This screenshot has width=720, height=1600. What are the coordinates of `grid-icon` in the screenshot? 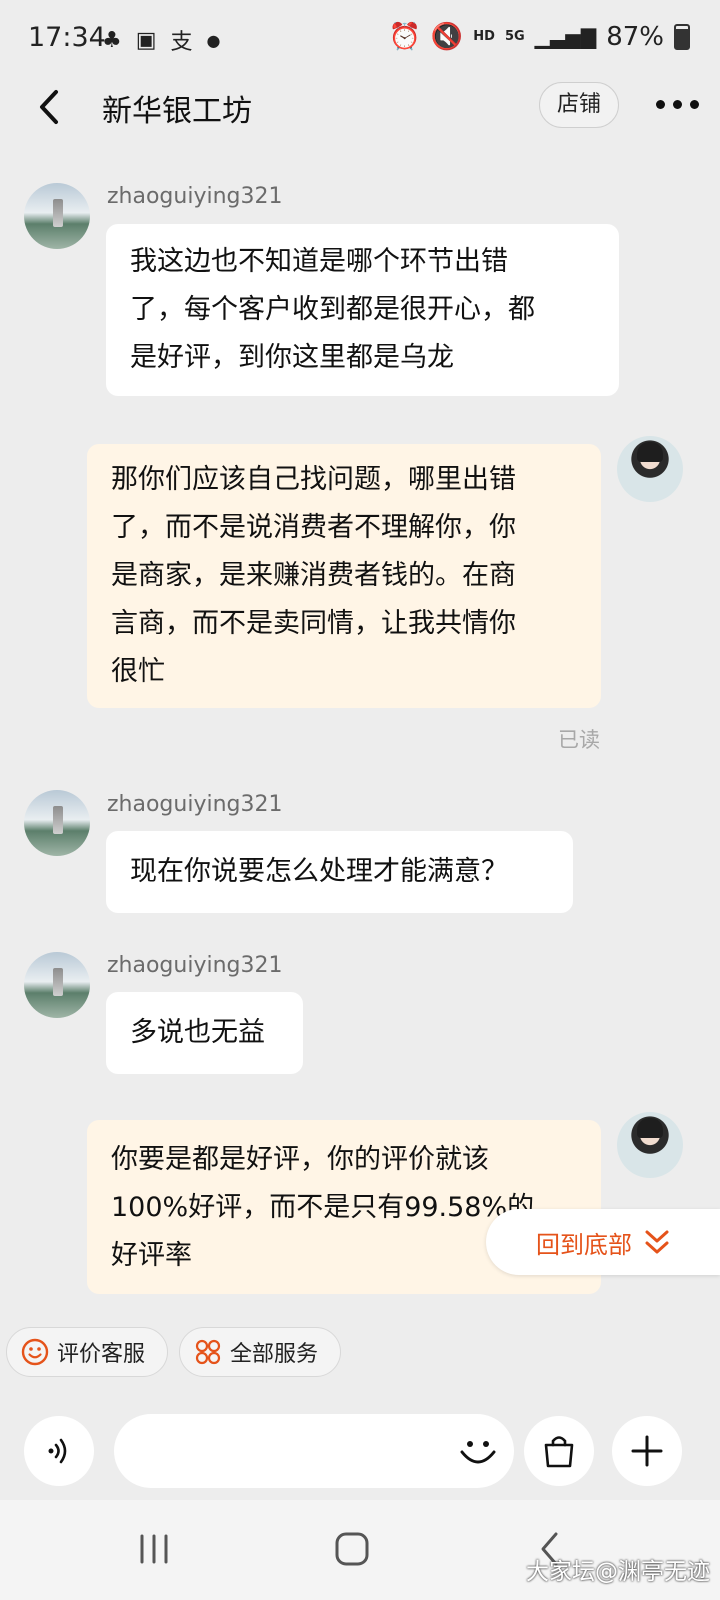 It's located at (208, 1352).